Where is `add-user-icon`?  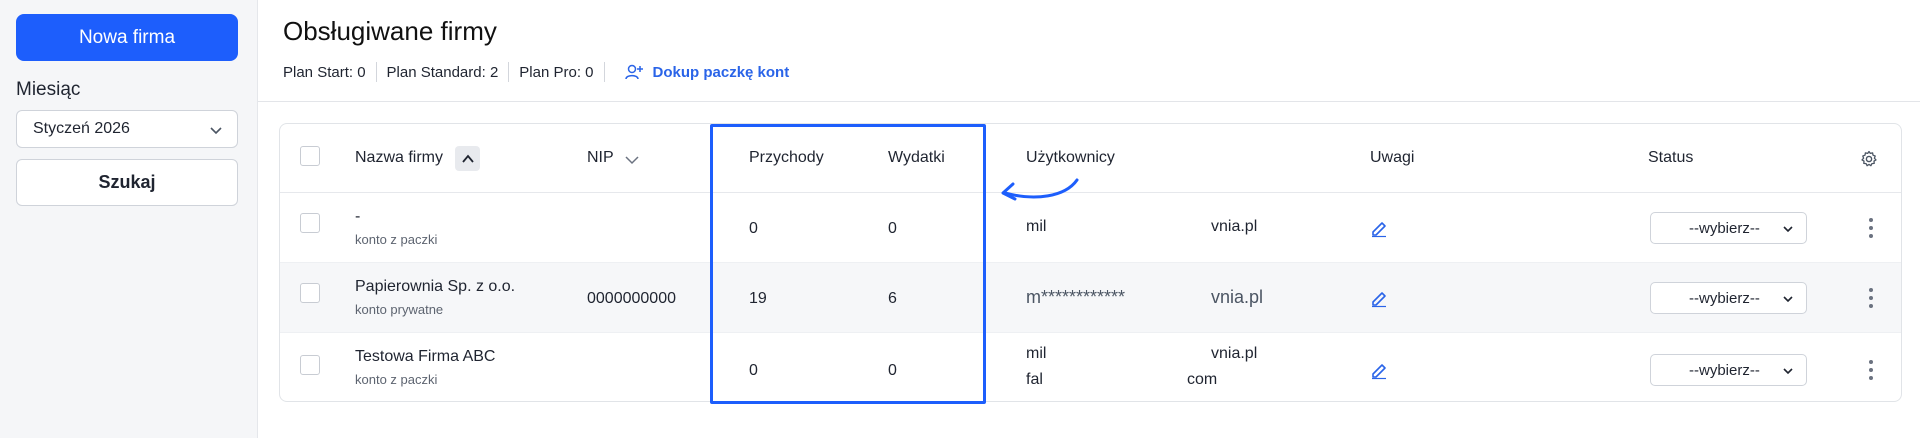
add-user-icon is located at coordinates (633, 72).